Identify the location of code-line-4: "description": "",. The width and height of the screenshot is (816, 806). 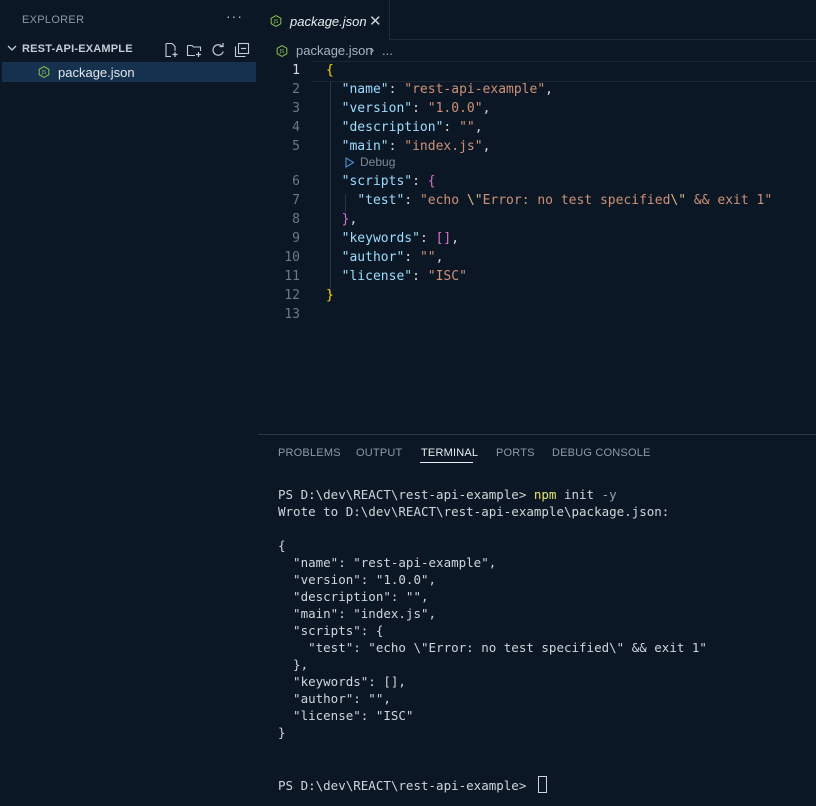
(404, 127).